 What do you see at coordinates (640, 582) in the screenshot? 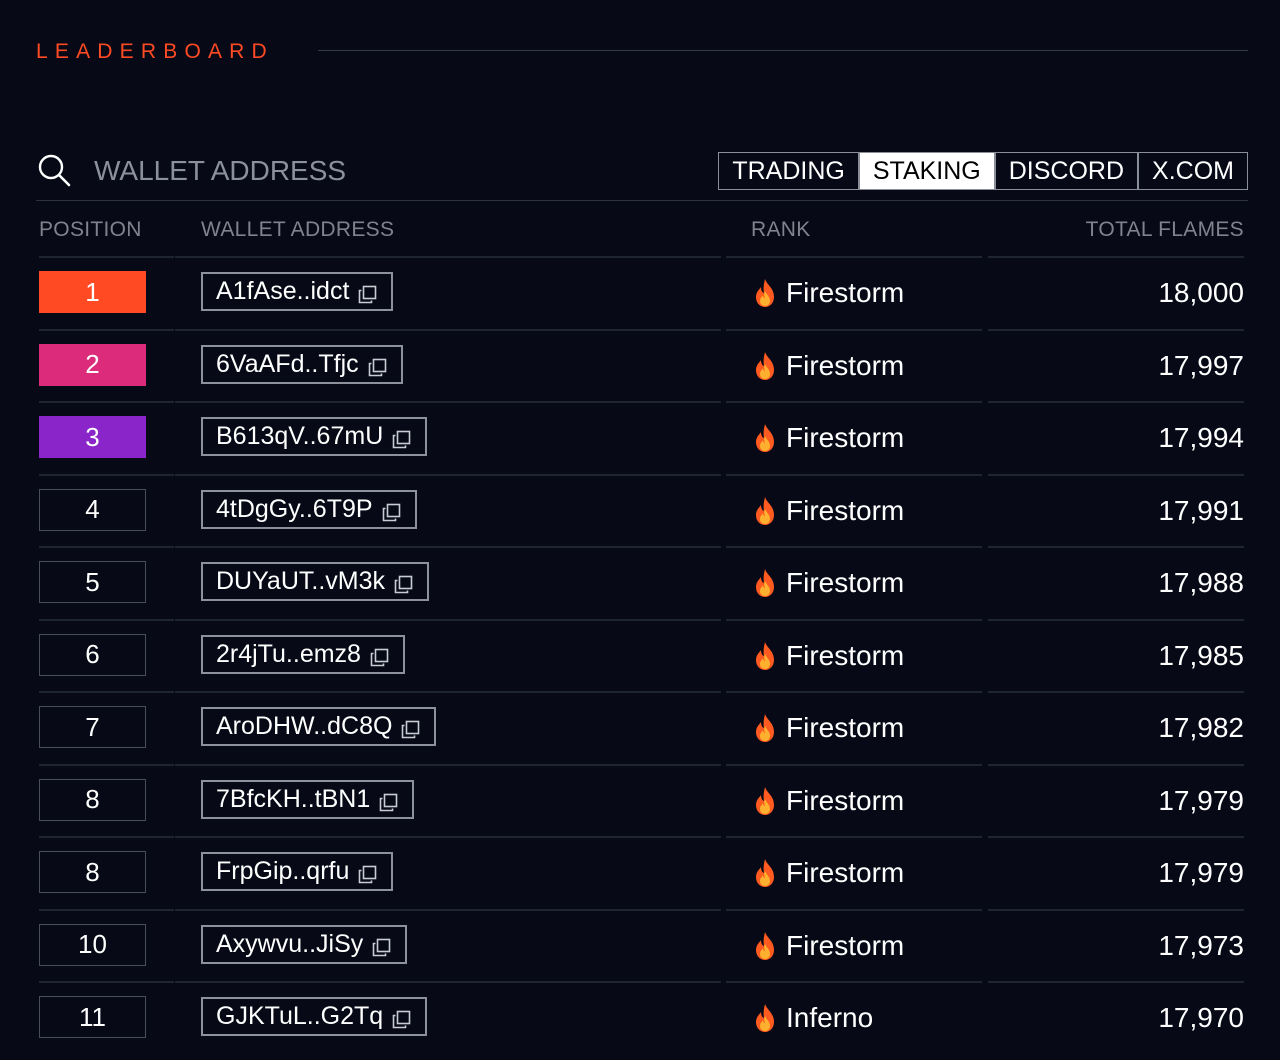
I see `table-row: 5 DUYaUT..vM3k Firestorm 17,988` at bounding box center [640, 582].